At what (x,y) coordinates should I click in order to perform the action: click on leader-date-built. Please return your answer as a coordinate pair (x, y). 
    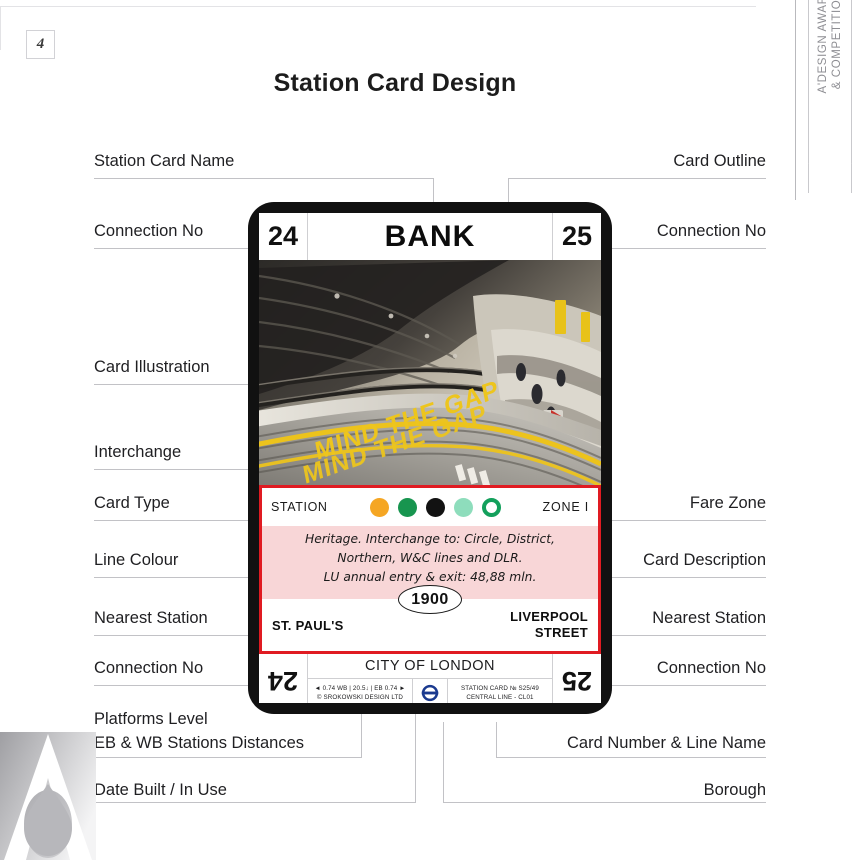
    Looking at the image, I should click on (255, 802).